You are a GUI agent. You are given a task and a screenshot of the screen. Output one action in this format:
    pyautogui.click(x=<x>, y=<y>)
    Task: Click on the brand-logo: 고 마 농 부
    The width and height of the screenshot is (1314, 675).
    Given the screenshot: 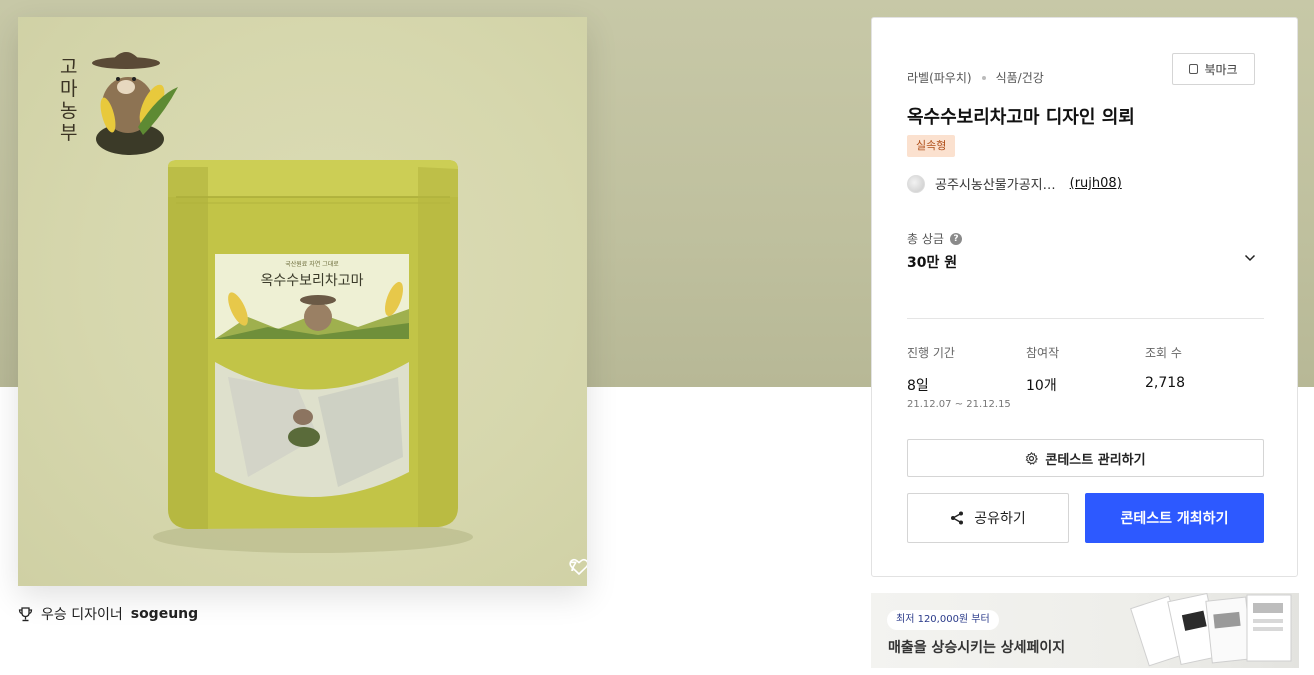 What is the action you would take?
    pyautogui.click(x=119, y=103)
    